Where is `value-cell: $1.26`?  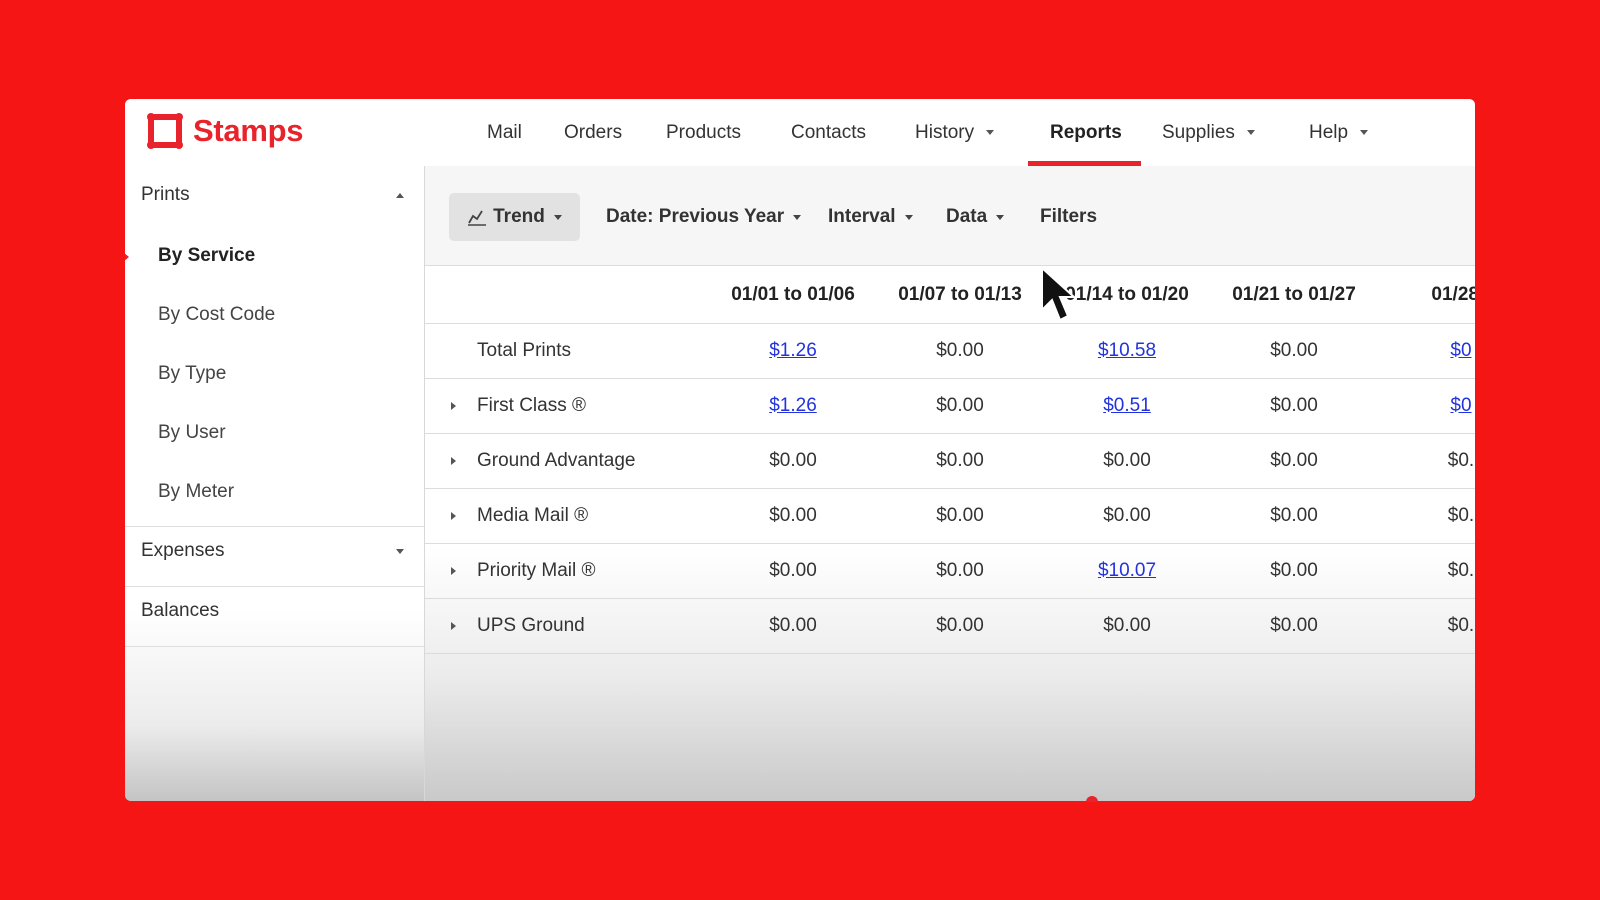 value-cell: $1.26 is located at coordinates (793, 405).